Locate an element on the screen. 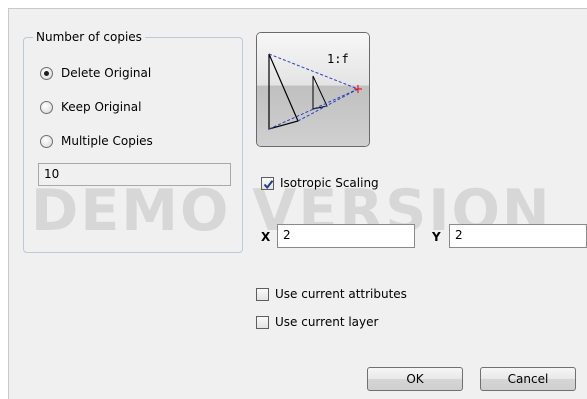 The width and height of the screenshot is (587, 399). checkbox-label: Use current attributes is located at coordinates (341, 294).